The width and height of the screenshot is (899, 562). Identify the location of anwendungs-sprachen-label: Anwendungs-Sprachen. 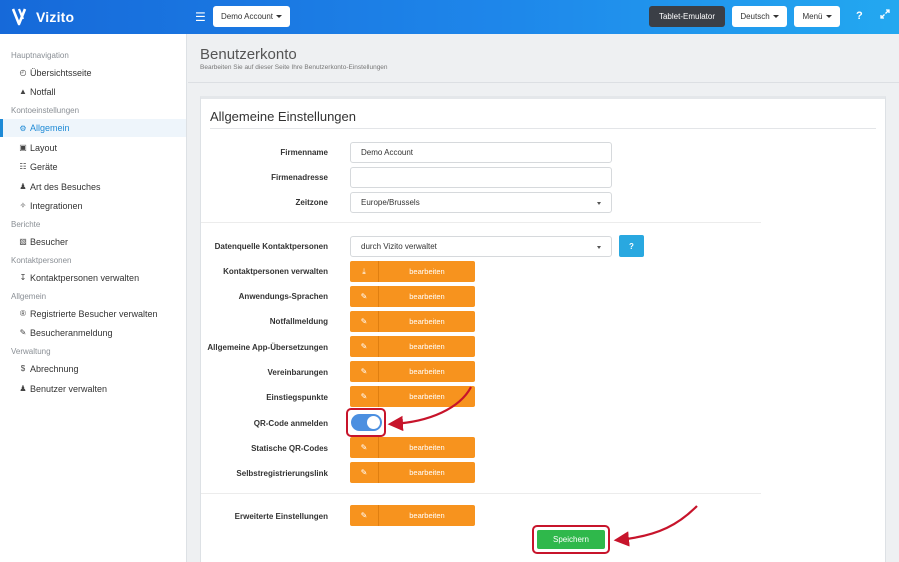
(283, 296).